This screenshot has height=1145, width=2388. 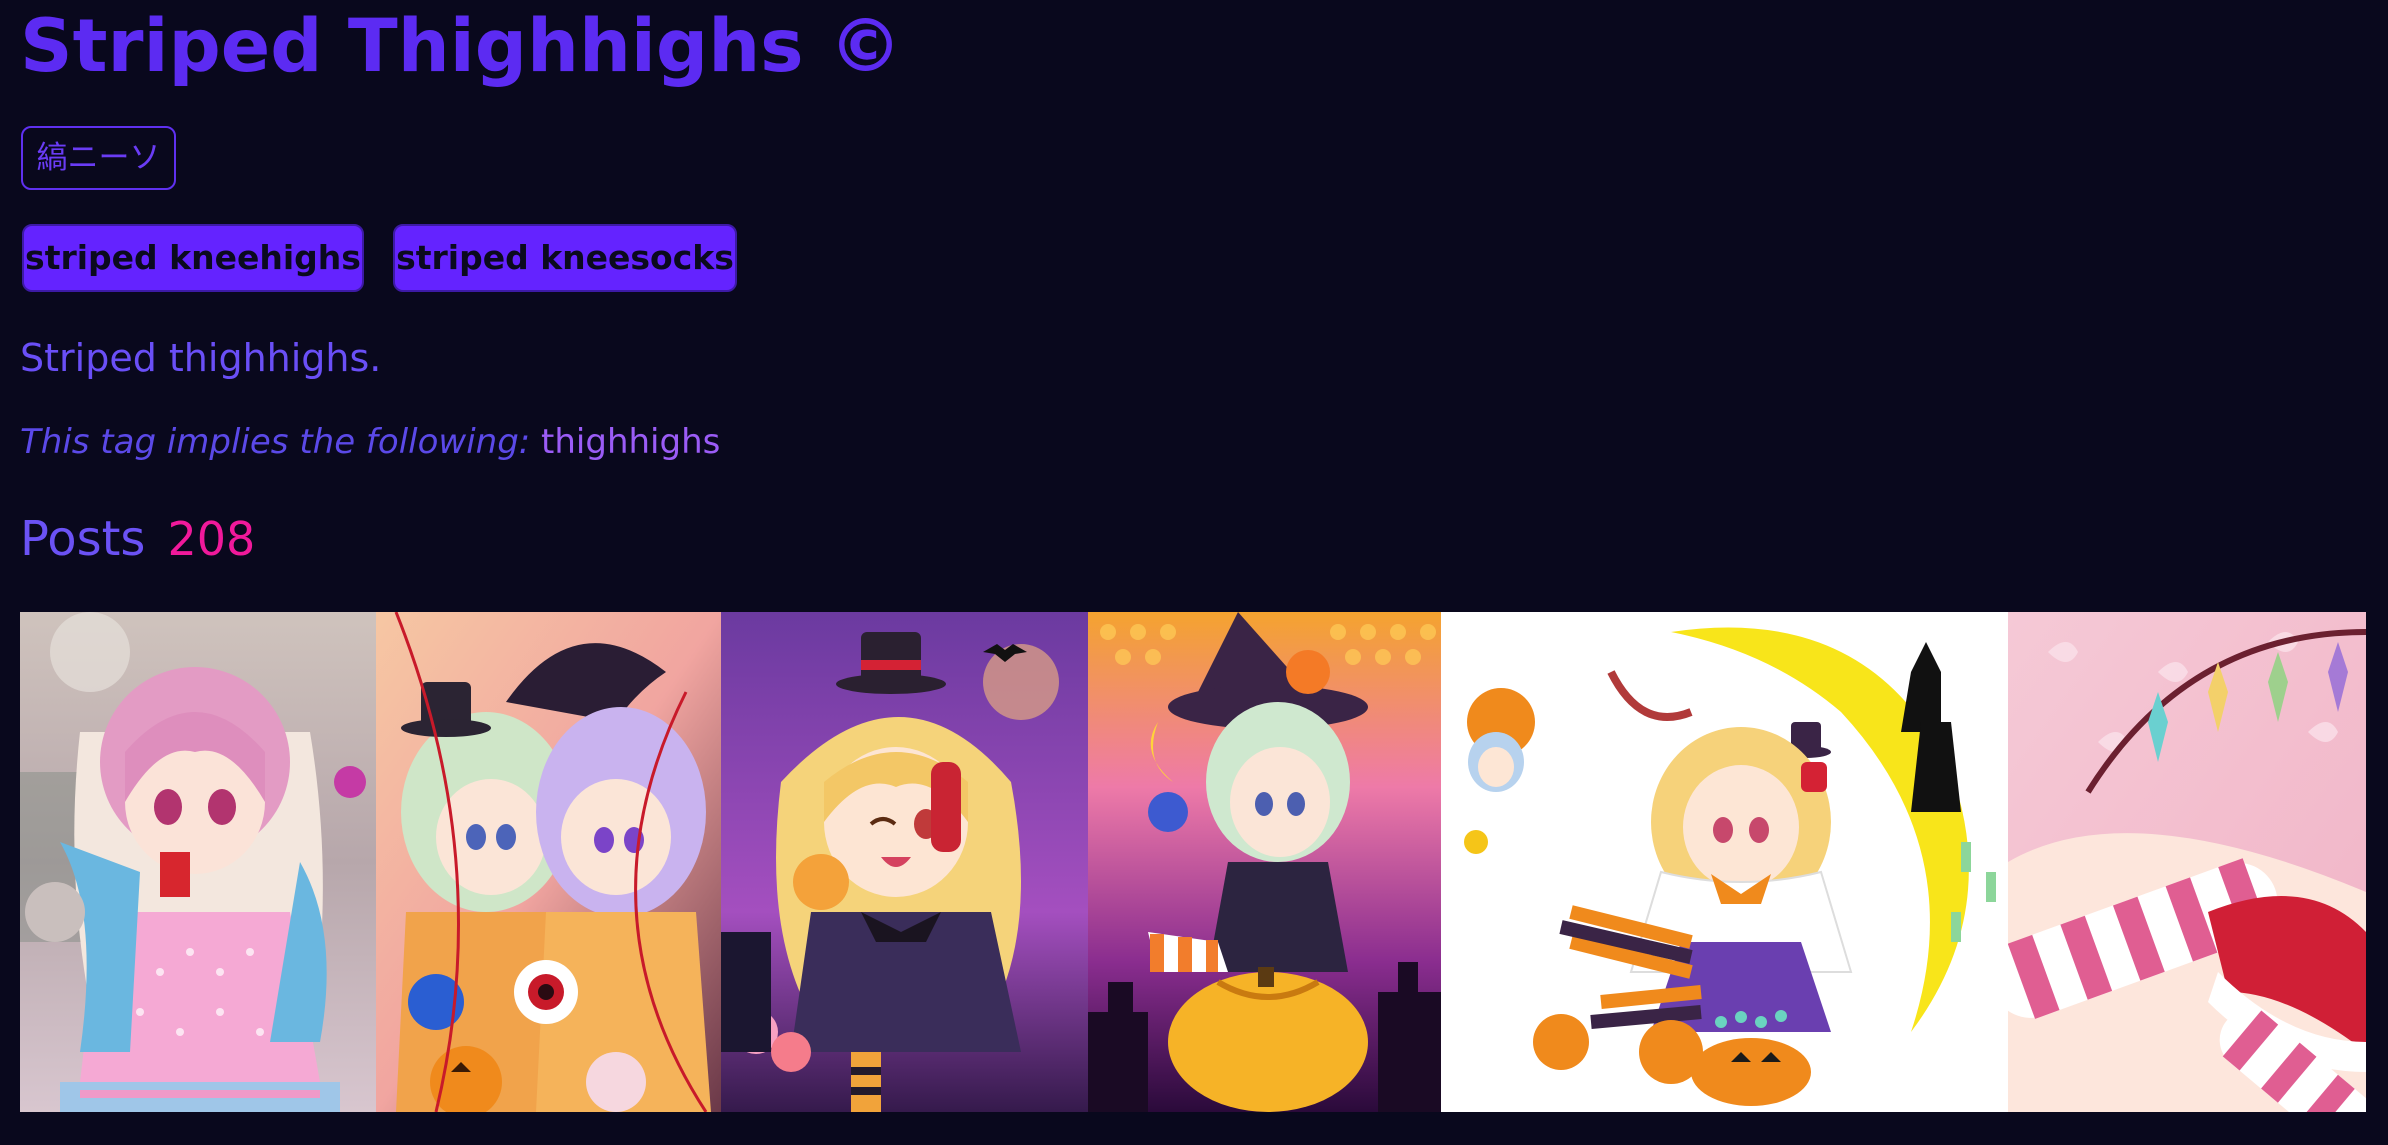 I want to click on tag-title: Striped Thighhighs ©, so click(x=461, y=46).